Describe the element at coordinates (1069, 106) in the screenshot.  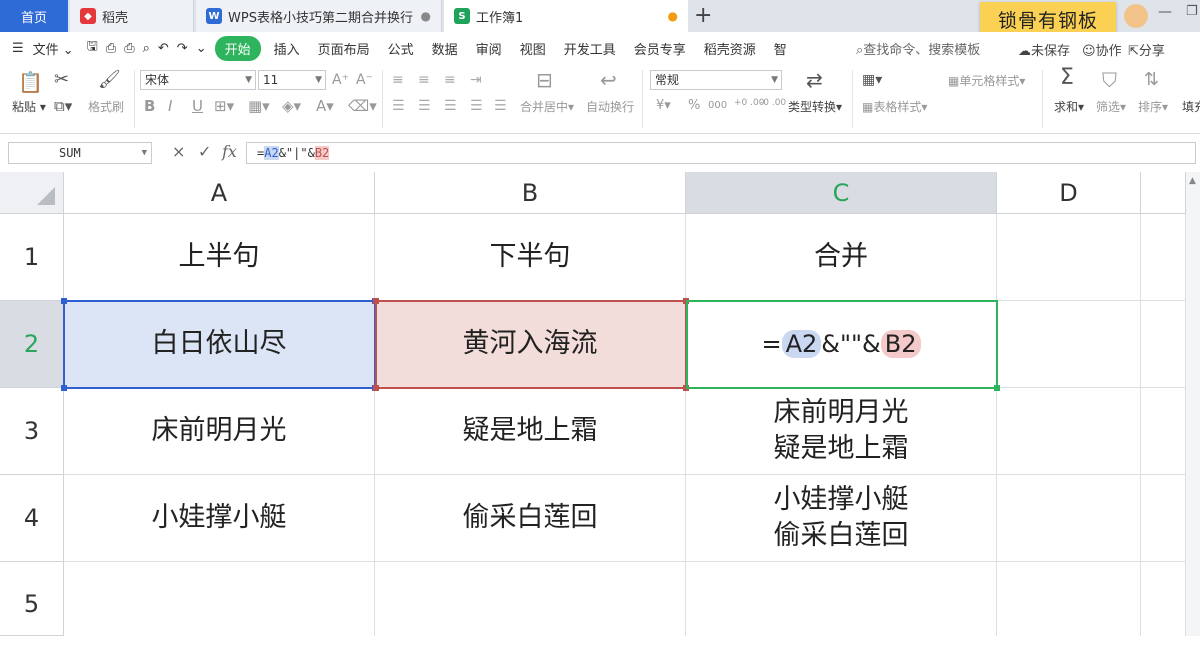
I see `sum-button: 求和▾` at that location.